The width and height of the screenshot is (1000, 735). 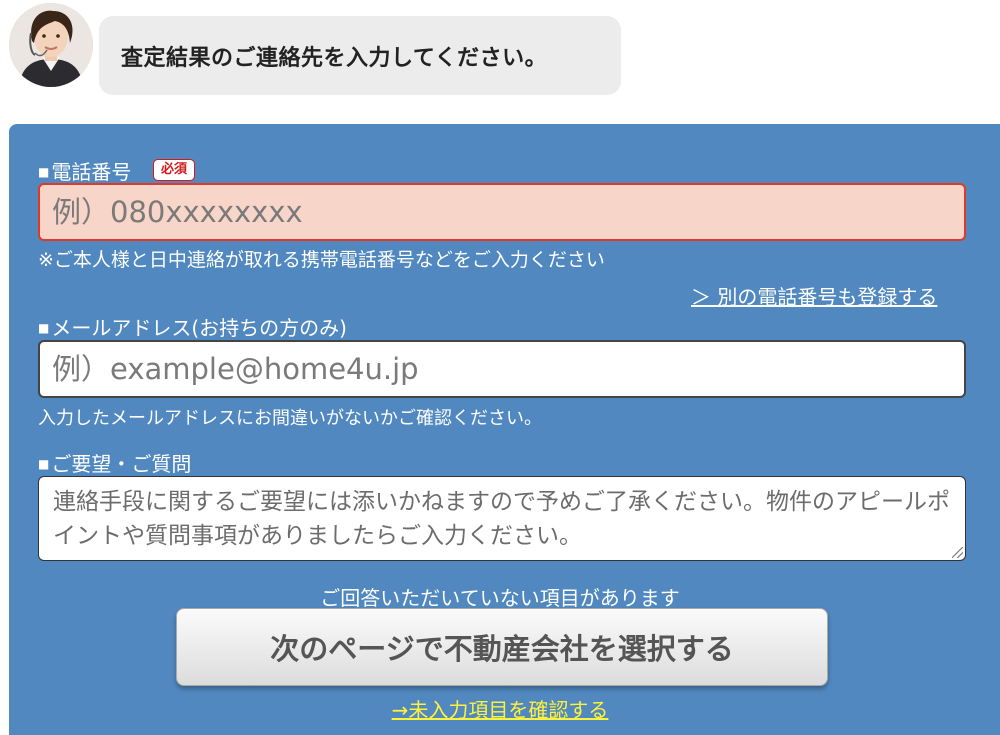 What do you see at coordinates (502, 369) in the screenshot?
I see `email-input` at bounding box center [502, 369].